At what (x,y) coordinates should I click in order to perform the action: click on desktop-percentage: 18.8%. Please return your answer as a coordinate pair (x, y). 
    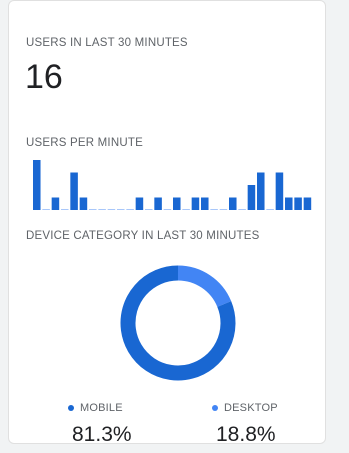
    Looking at the image, I should click on (246, 434).